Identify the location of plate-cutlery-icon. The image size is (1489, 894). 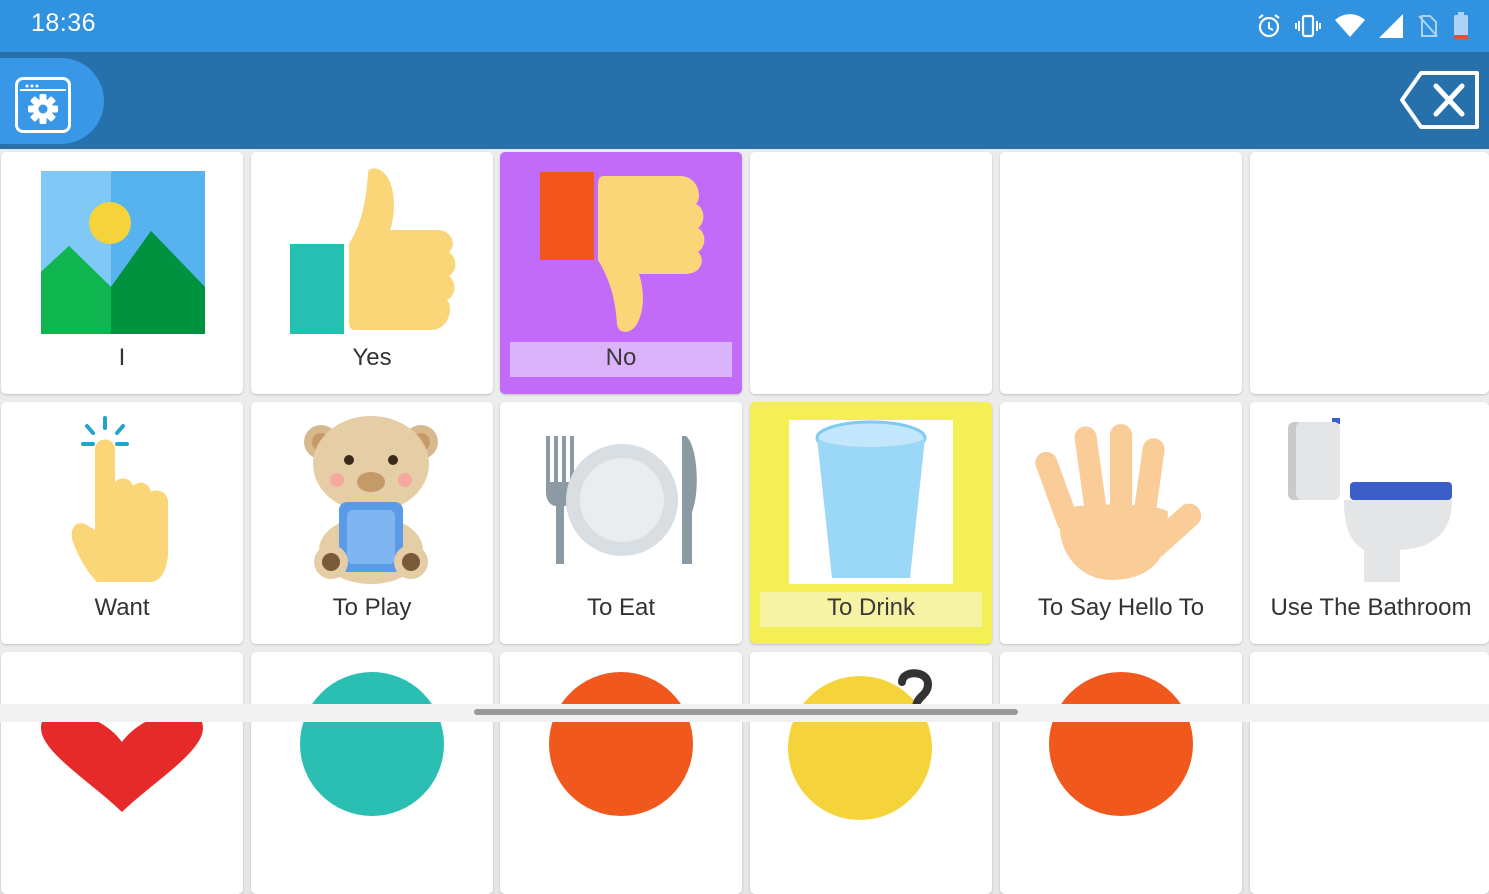
(621, 500).